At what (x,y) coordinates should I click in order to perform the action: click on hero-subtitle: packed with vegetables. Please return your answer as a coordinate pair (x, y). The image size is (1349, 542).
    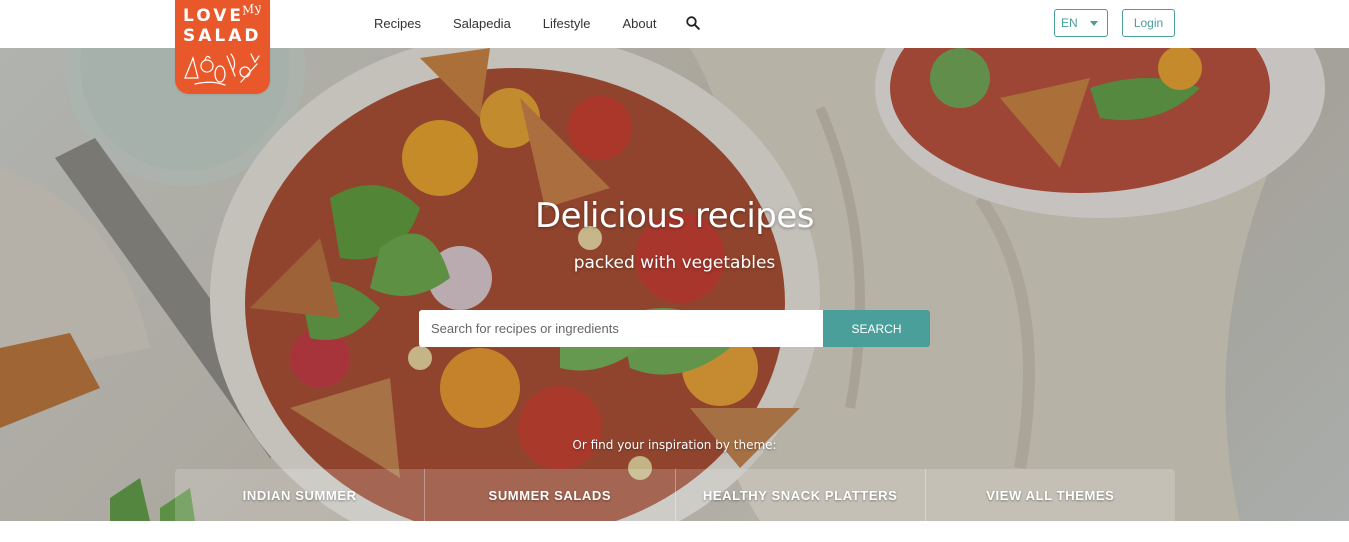
    Looking at the image, I should click on (674, 263).